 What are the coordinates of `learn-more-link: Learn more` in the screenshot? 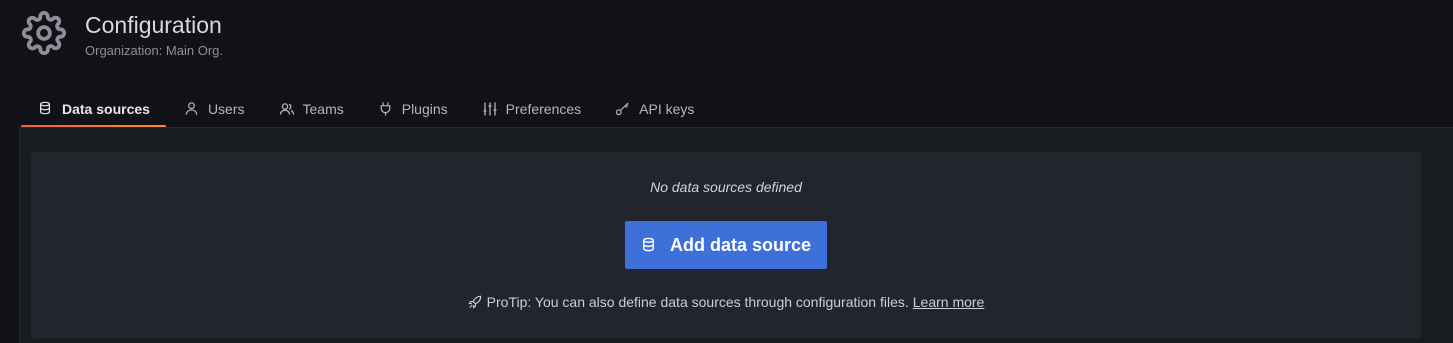 It's located at (949, 302).